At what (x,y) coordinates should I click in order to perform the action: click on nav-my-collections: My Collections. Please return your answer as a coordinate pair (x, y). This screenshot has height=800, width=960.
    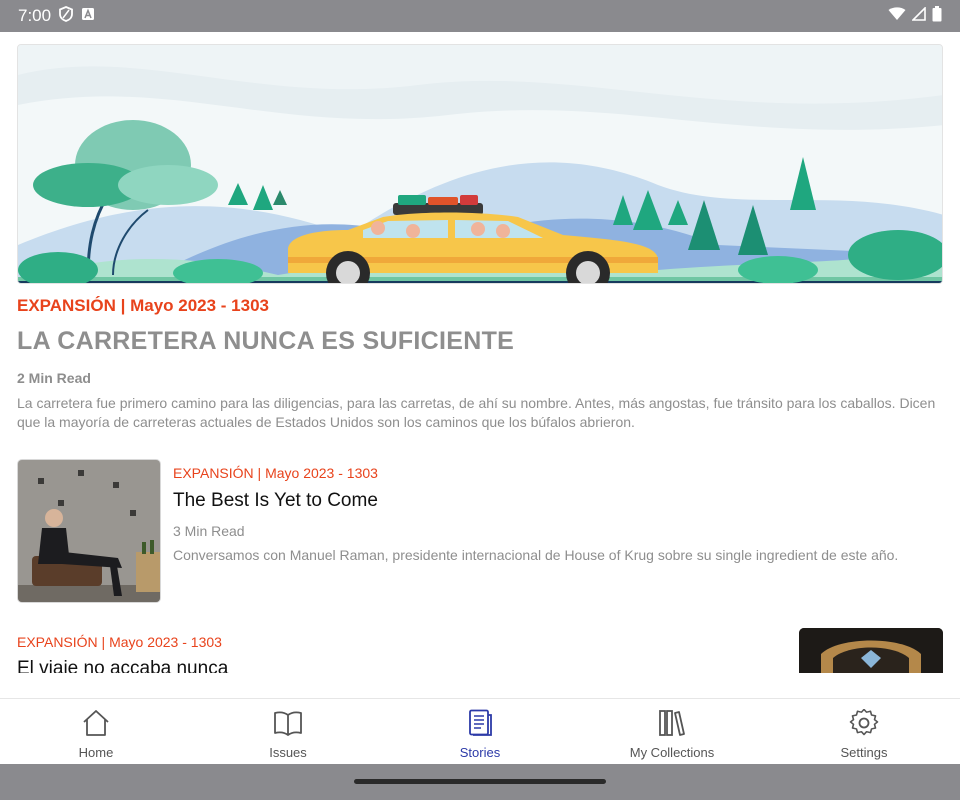
    Looking at the image, I should click on (672, 731).